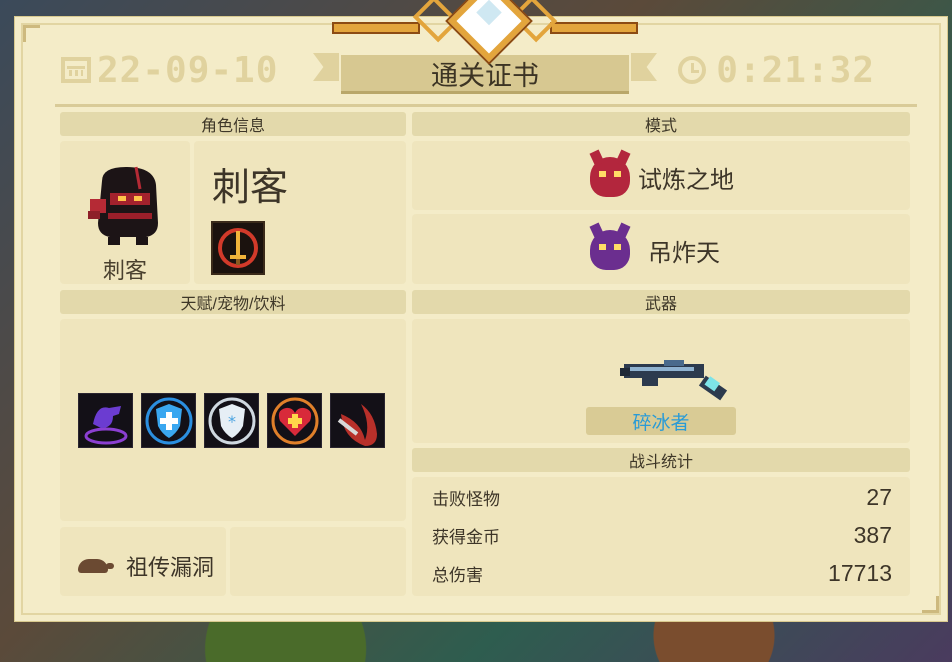 The width and height of the screenshot is (952, 662). Describe the element at coordinates (879, 497) in the screenshot. I see `stat-value: 27` at that location.